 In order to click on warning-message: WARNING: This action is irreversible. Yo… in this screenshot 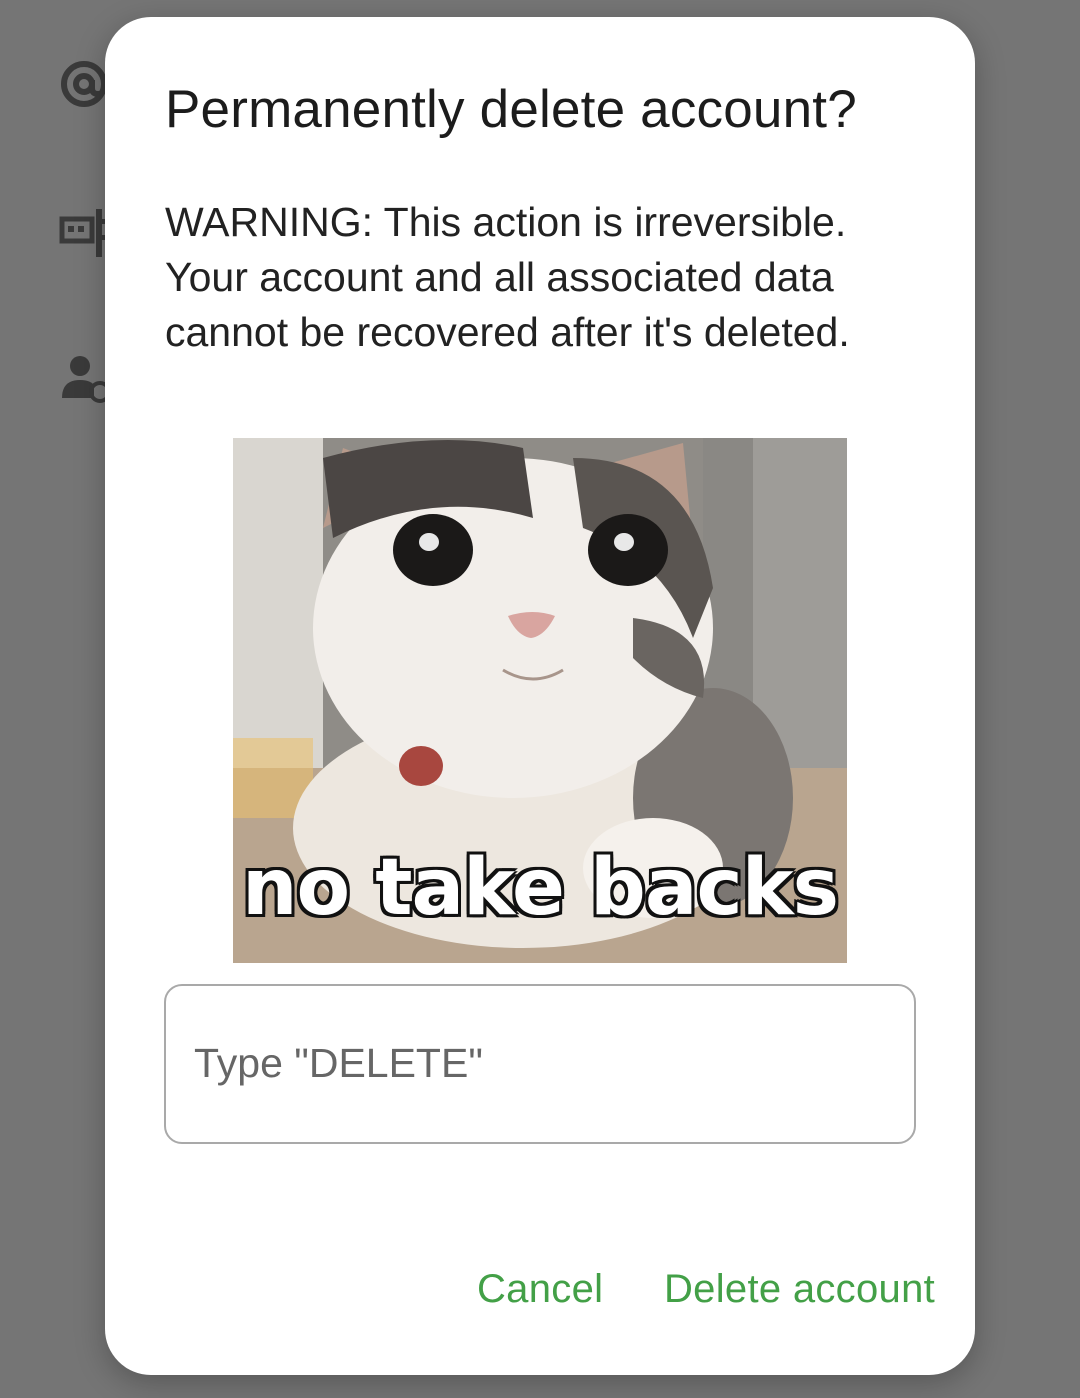, I will do `click(507, 277)`.